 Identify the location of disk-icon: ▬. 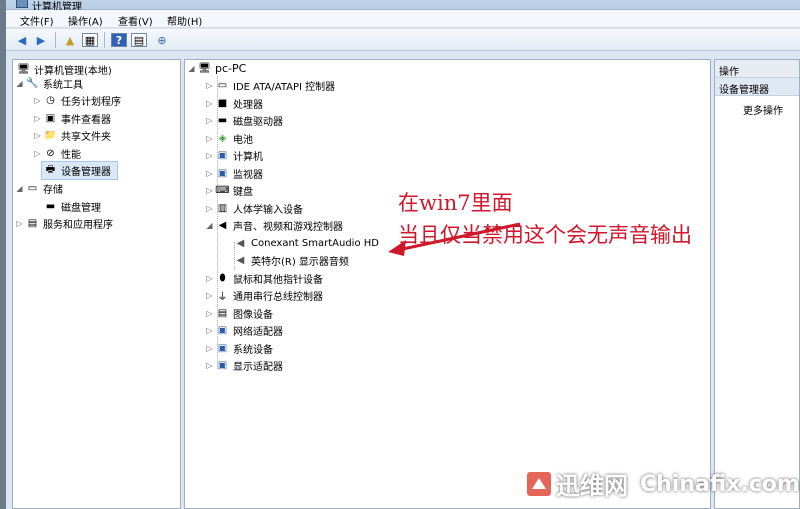
(50, 206).